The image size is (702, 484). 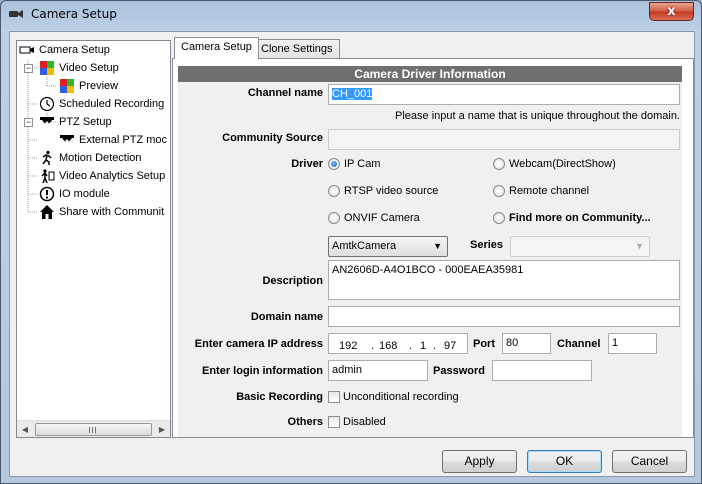 What do you see at coordinates (305, 422) in the screenshot?
I see `others-label: Others` at bounding box center [305, 422].